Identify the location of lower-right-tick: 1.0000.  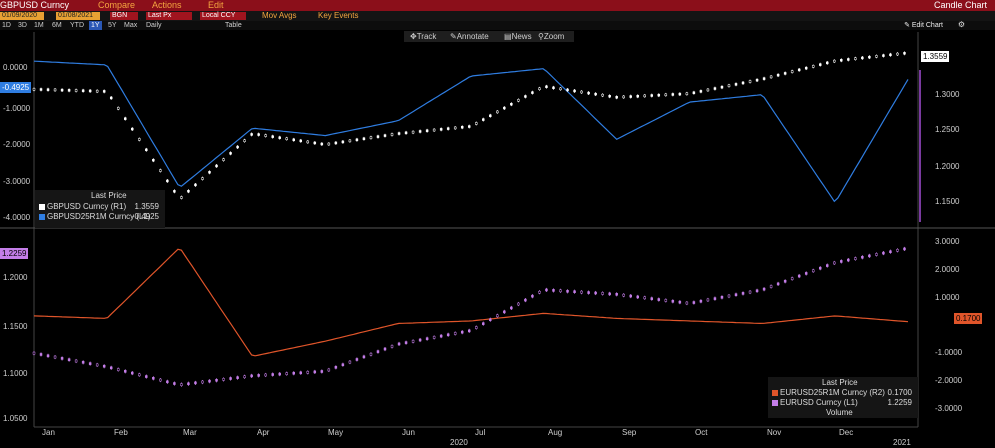
(947, 297).